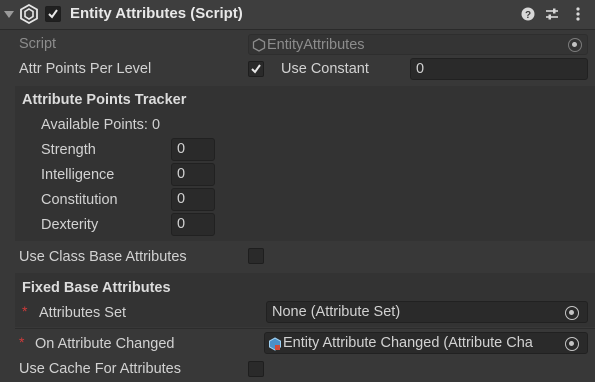 This screenshot has width=595, height=382. Describe the element at coordinates (193, 199) in the screenshot. I see `constitution-field: 0` at that location.